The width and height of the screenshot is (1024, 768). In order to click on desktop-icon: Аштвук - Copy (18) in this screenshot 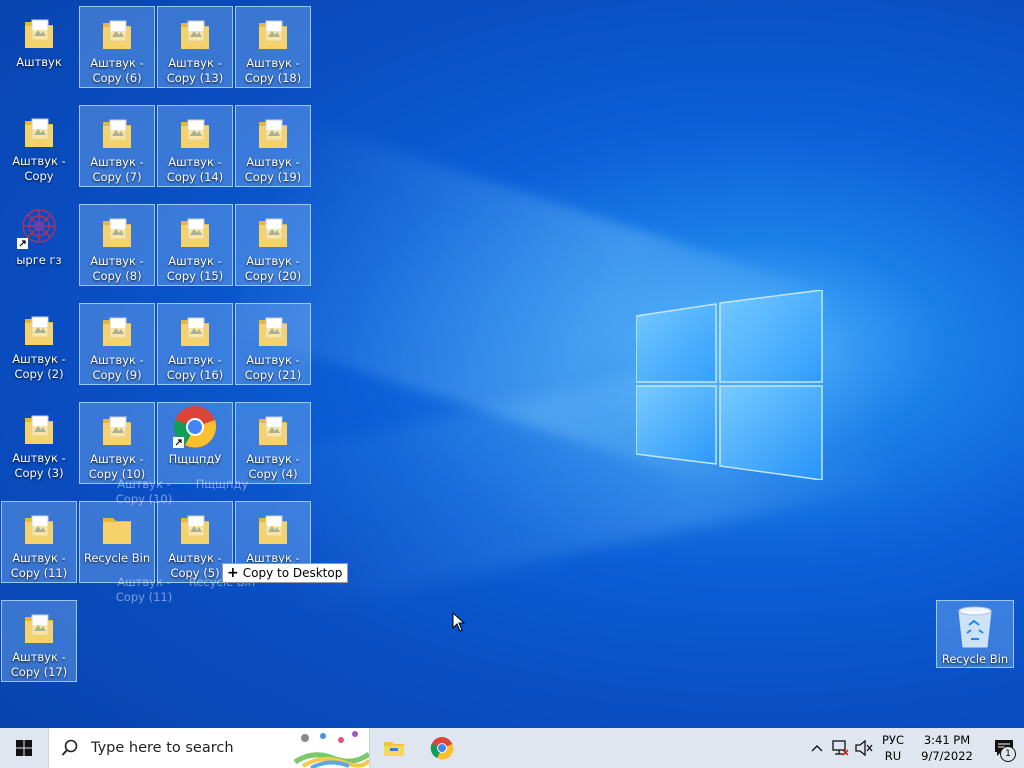, I will do `click(273, 47)`.